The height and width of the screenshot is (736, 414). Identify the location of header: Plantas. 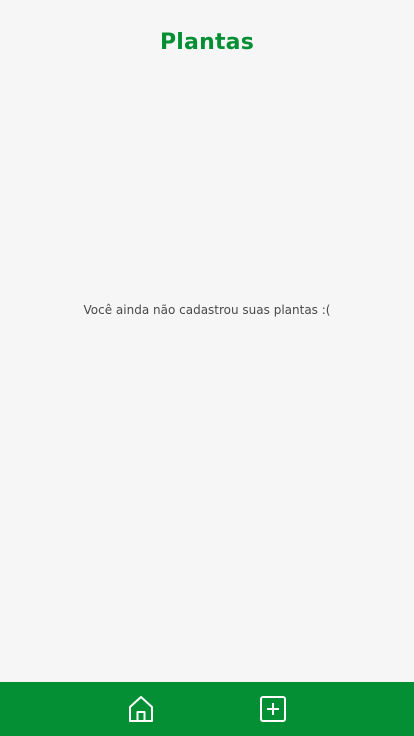
(207, 42).